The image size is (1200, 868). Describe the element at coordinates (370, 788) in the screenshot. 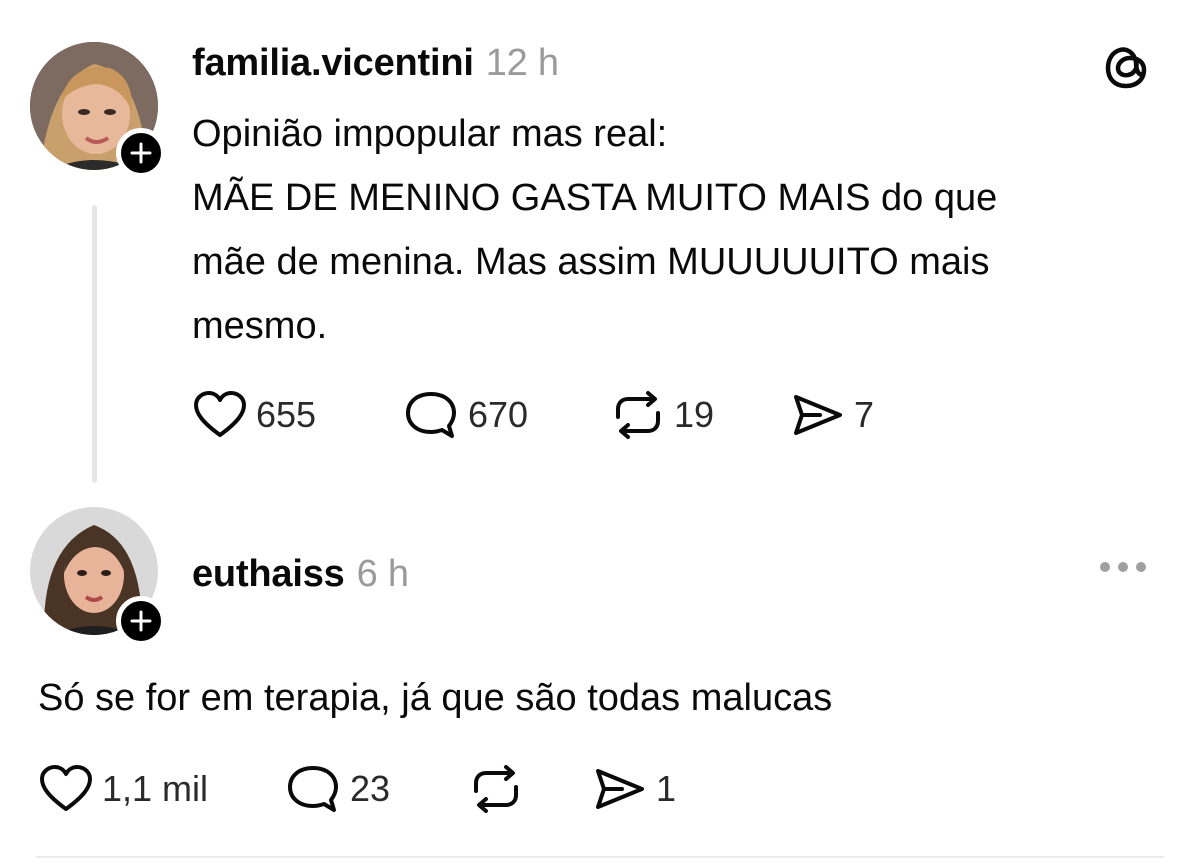

I see `reply-reply-count: 23` at that location.